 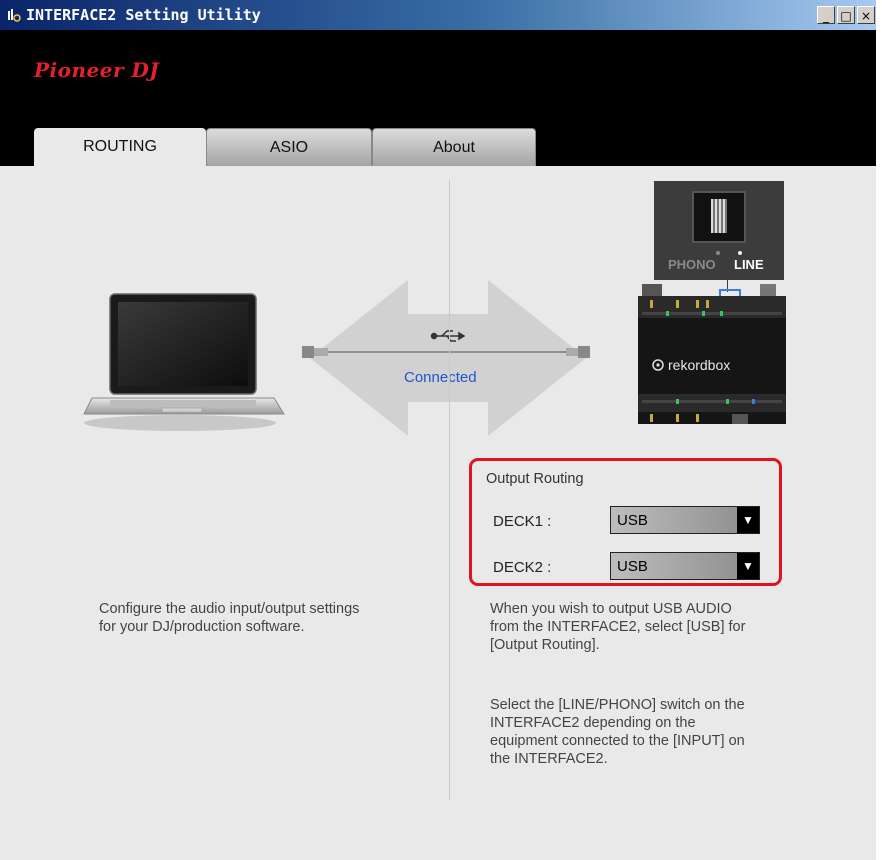 What do you see at coordinates (97, 70) in the screenshot?
I see `pioneer-dj-logo: Pioneer DJ` at bounding box center [97, 70].